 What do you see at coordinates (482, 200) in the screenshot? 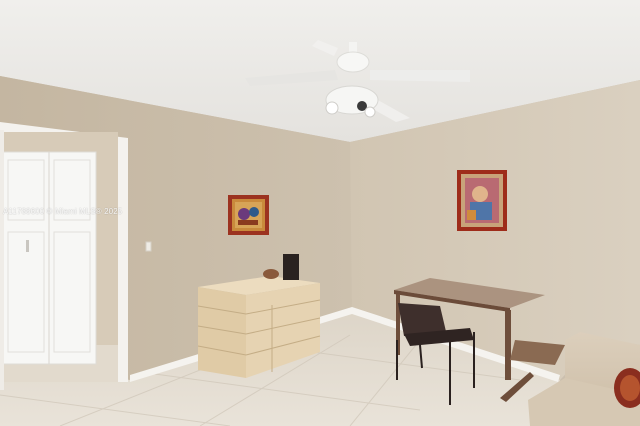
I see `framed-picture-right` at bounding box center [482, 200].